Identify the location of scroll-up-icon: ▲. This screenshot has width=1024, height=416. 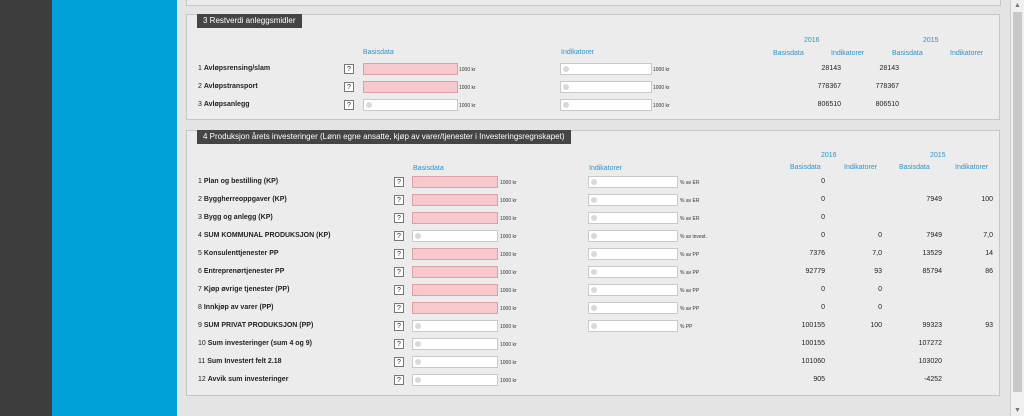
(1017, 5).